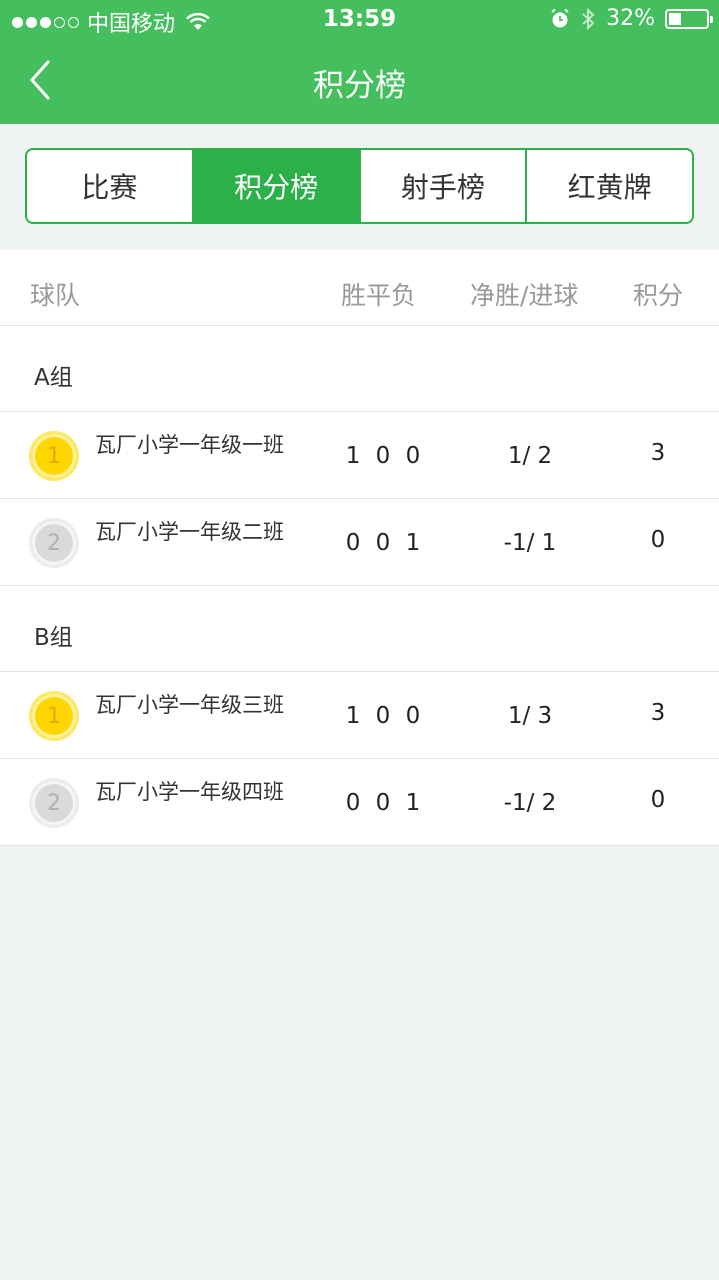 This screenshot has height=1280, width=719. Describe the element at coordinates (189, 532) in the screenshot. I see `team-name: 瓦厂小学一年级二班` at that location.